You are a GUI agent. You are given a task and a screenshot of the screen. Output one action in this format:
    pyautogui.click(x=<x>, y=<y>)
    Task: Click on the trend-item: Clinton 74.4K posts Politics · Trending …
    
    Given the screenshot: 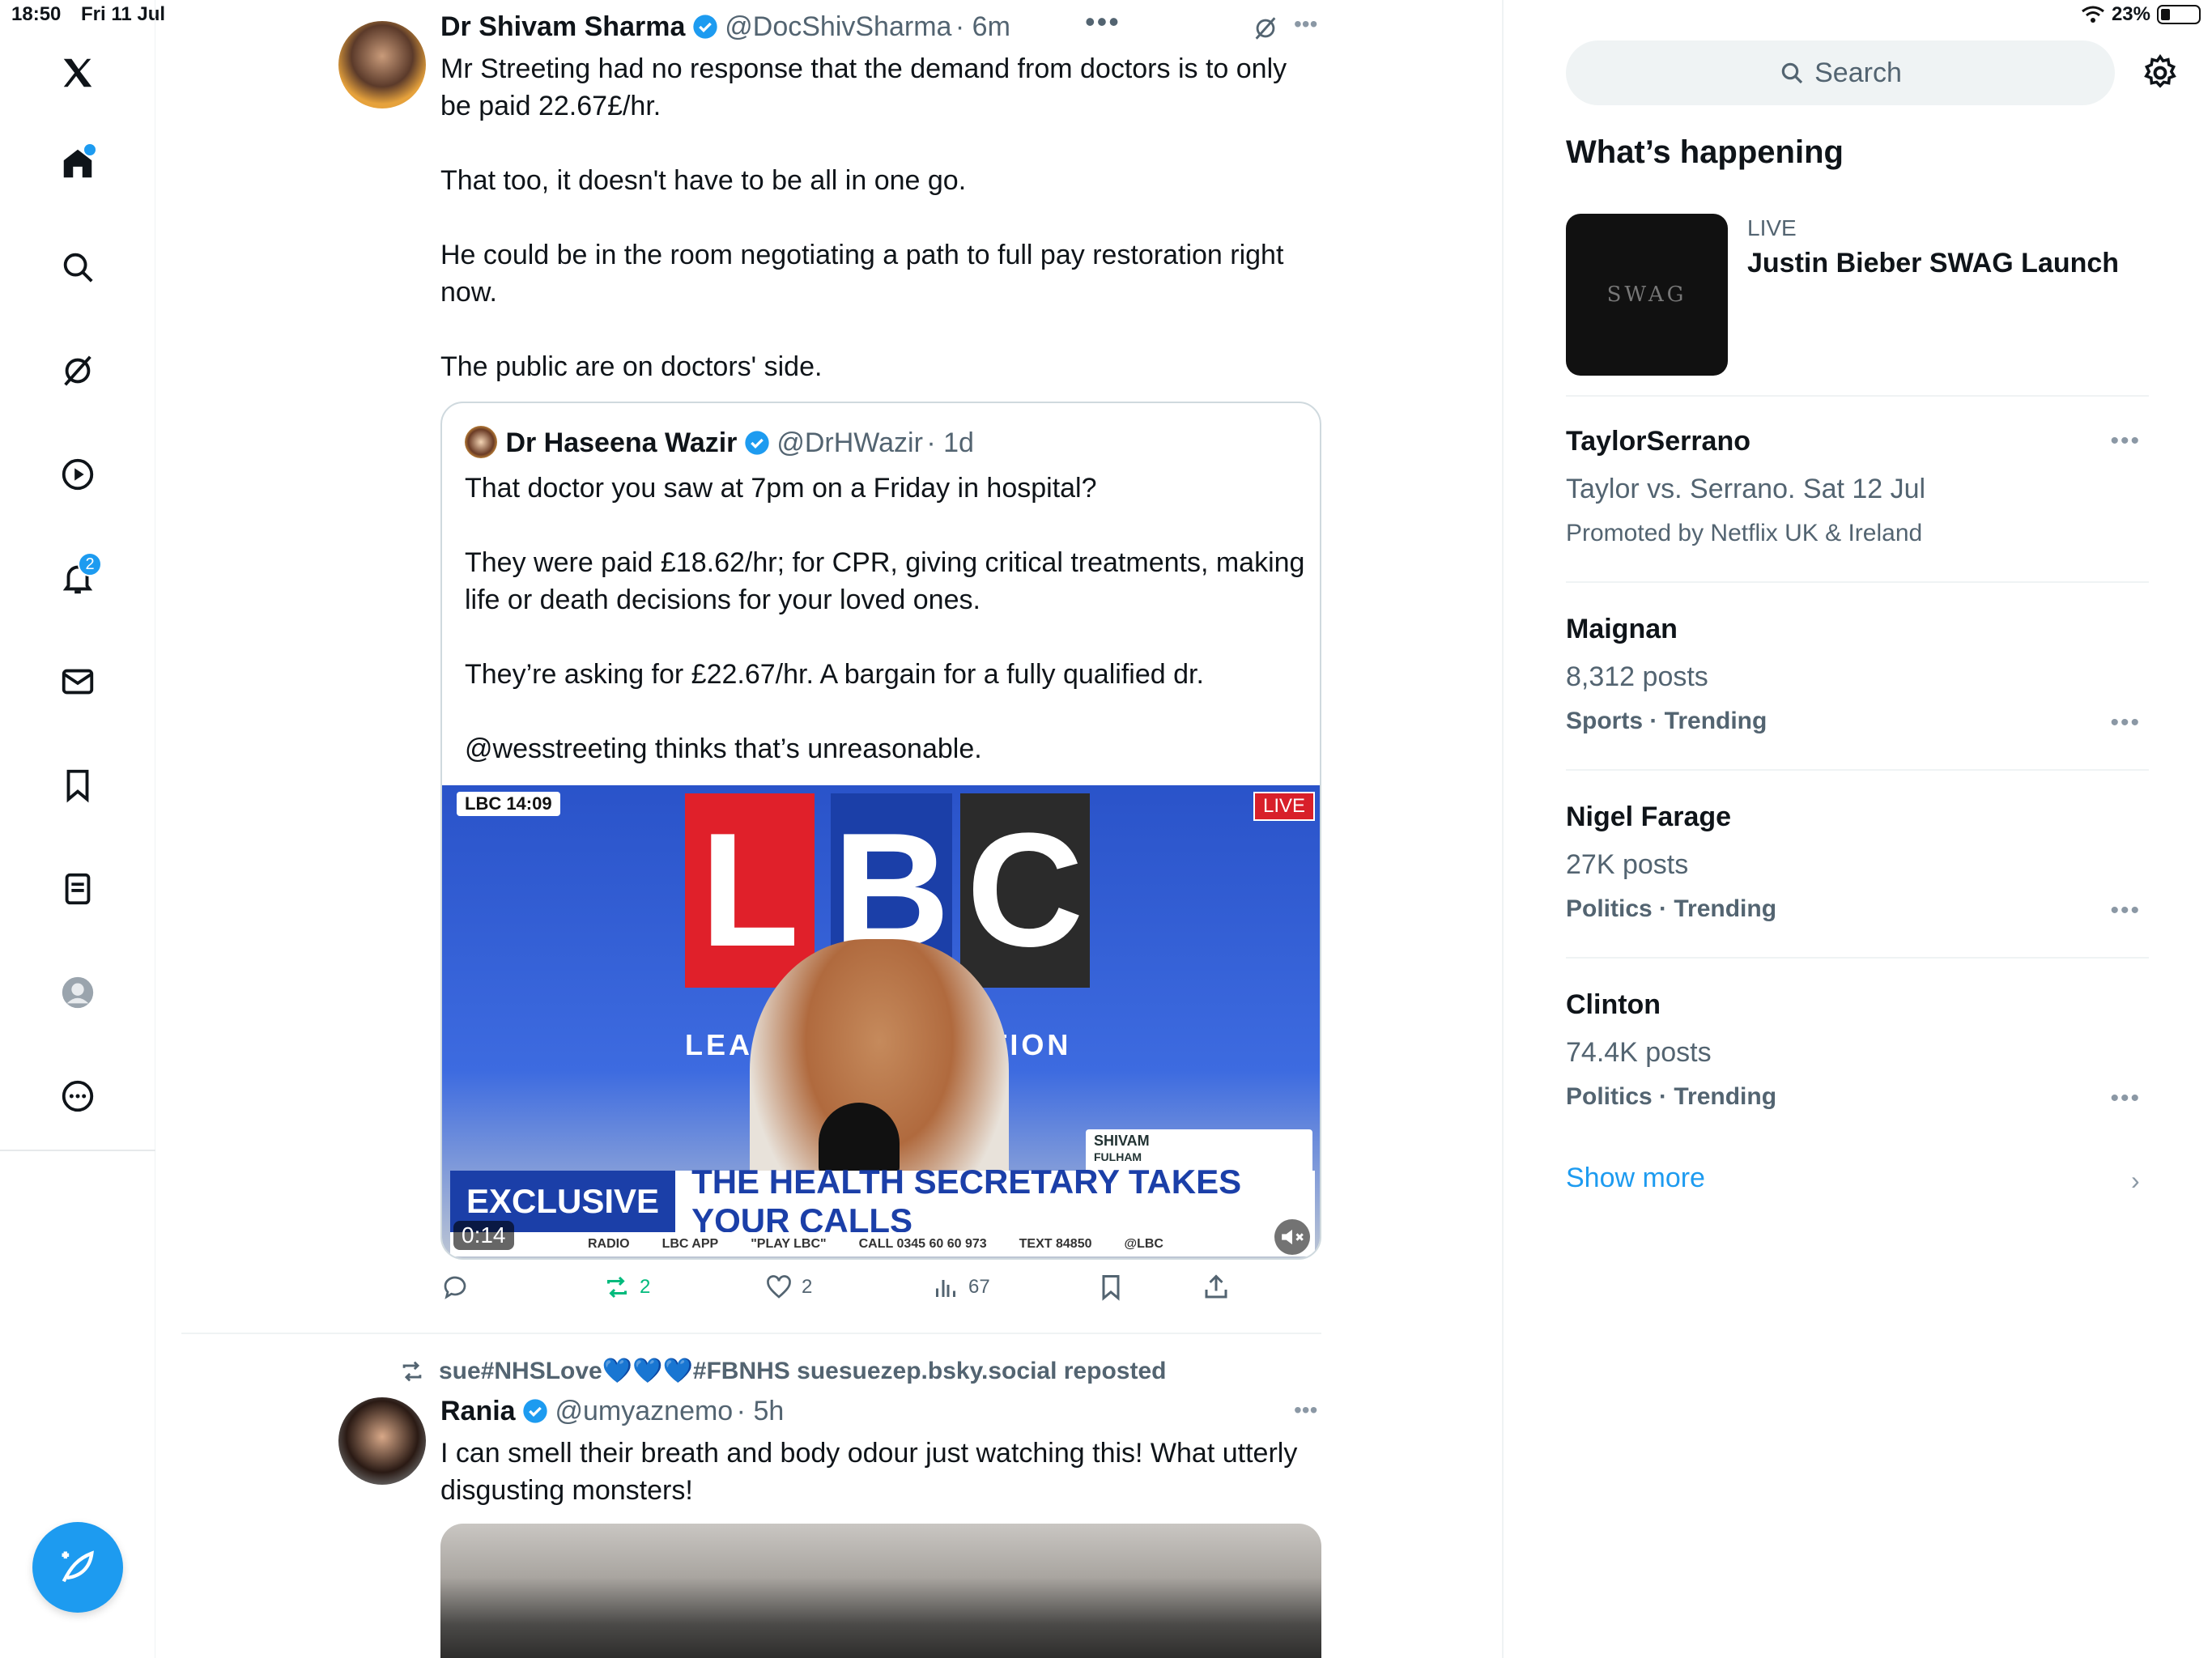 What is the action you would take?
    pyautogui.click(x=1858, y=1050)
    